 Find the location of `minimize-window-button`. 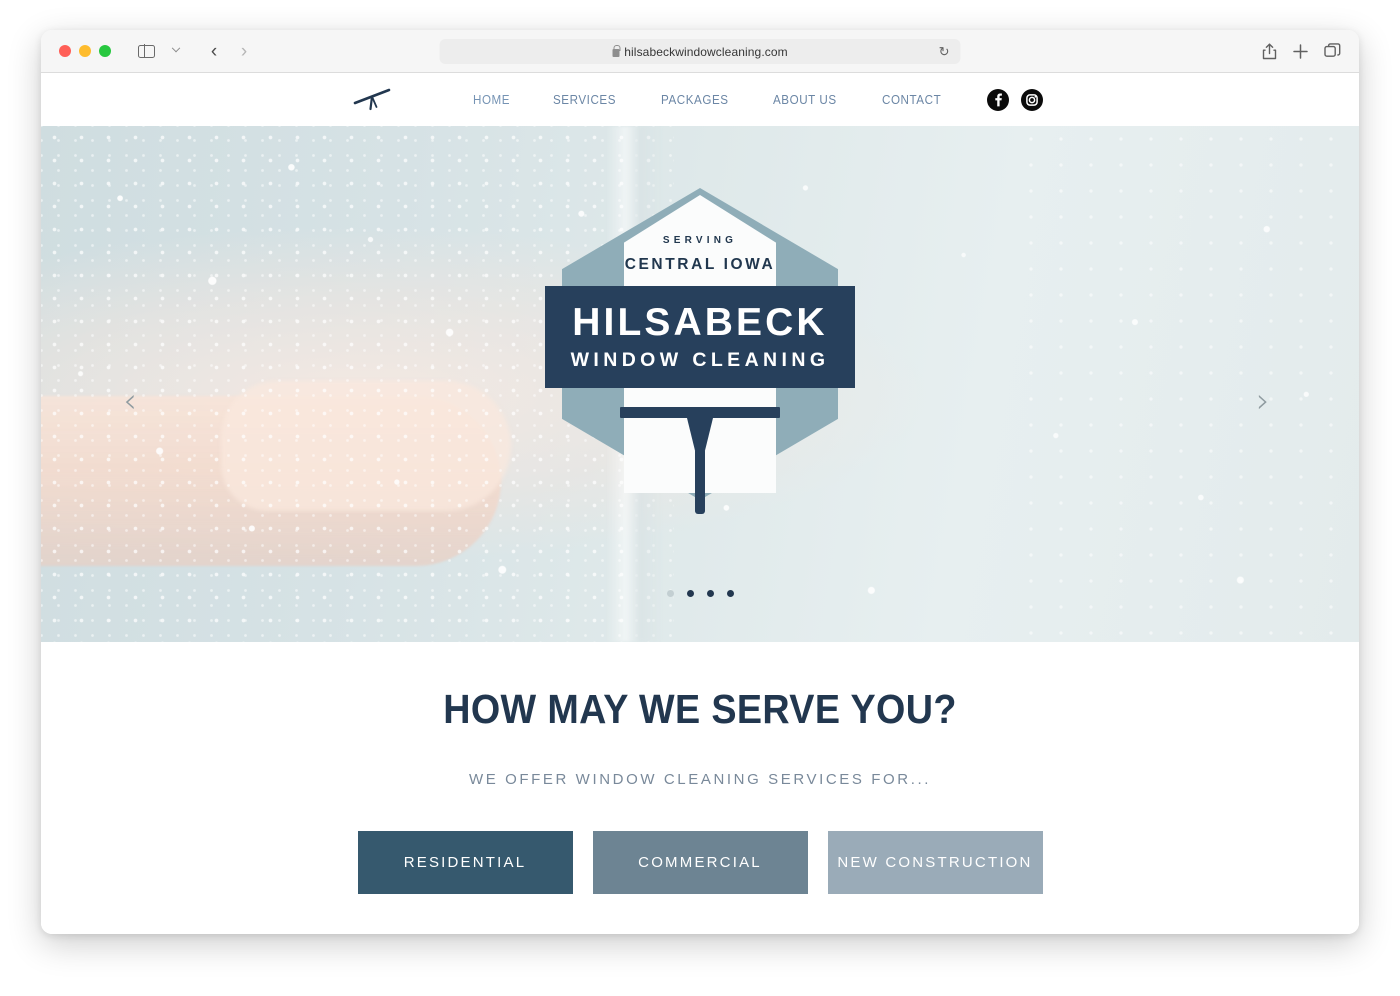

minimize-window-button is located at coordinates (85, 51).